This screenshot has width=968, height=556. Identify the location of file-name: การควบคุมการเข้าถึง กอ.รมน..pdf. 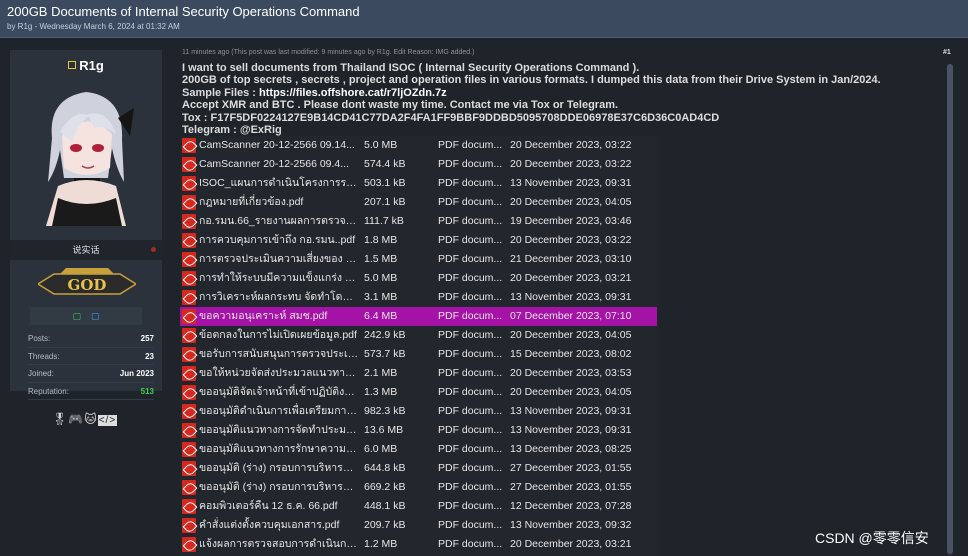
(277, 240).